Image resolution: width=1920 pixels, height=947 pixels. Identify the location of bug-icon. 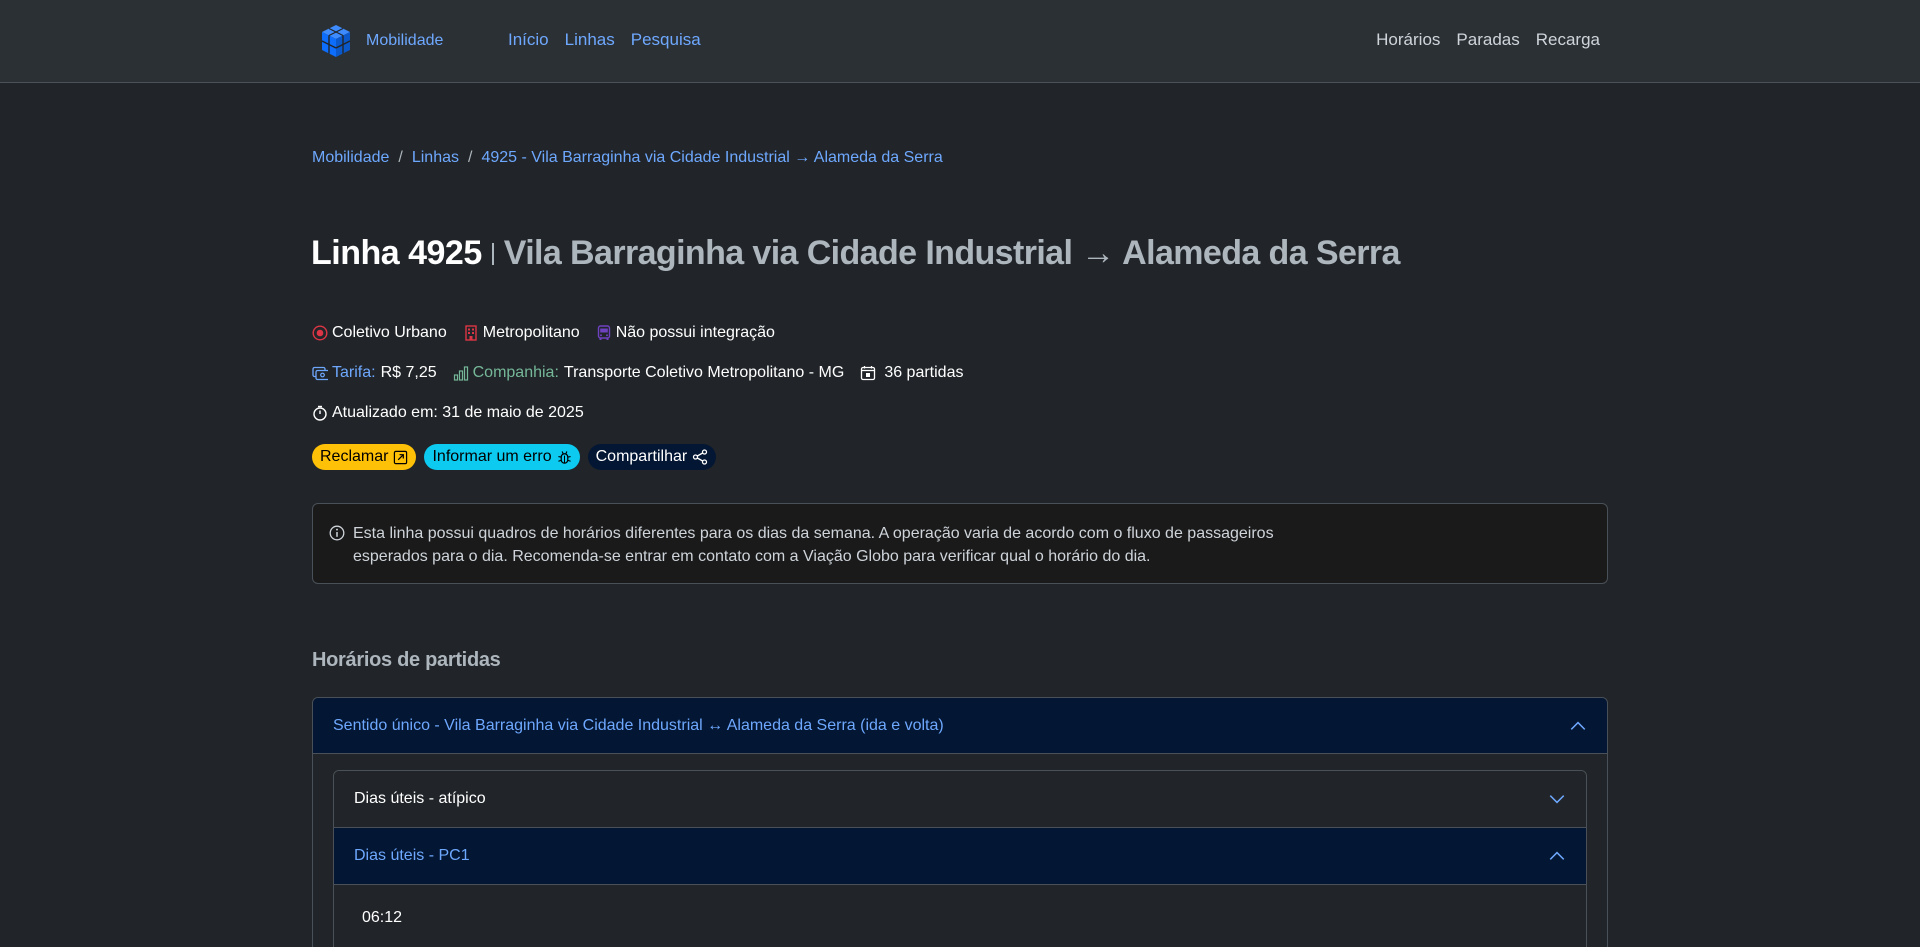
(564, 457).